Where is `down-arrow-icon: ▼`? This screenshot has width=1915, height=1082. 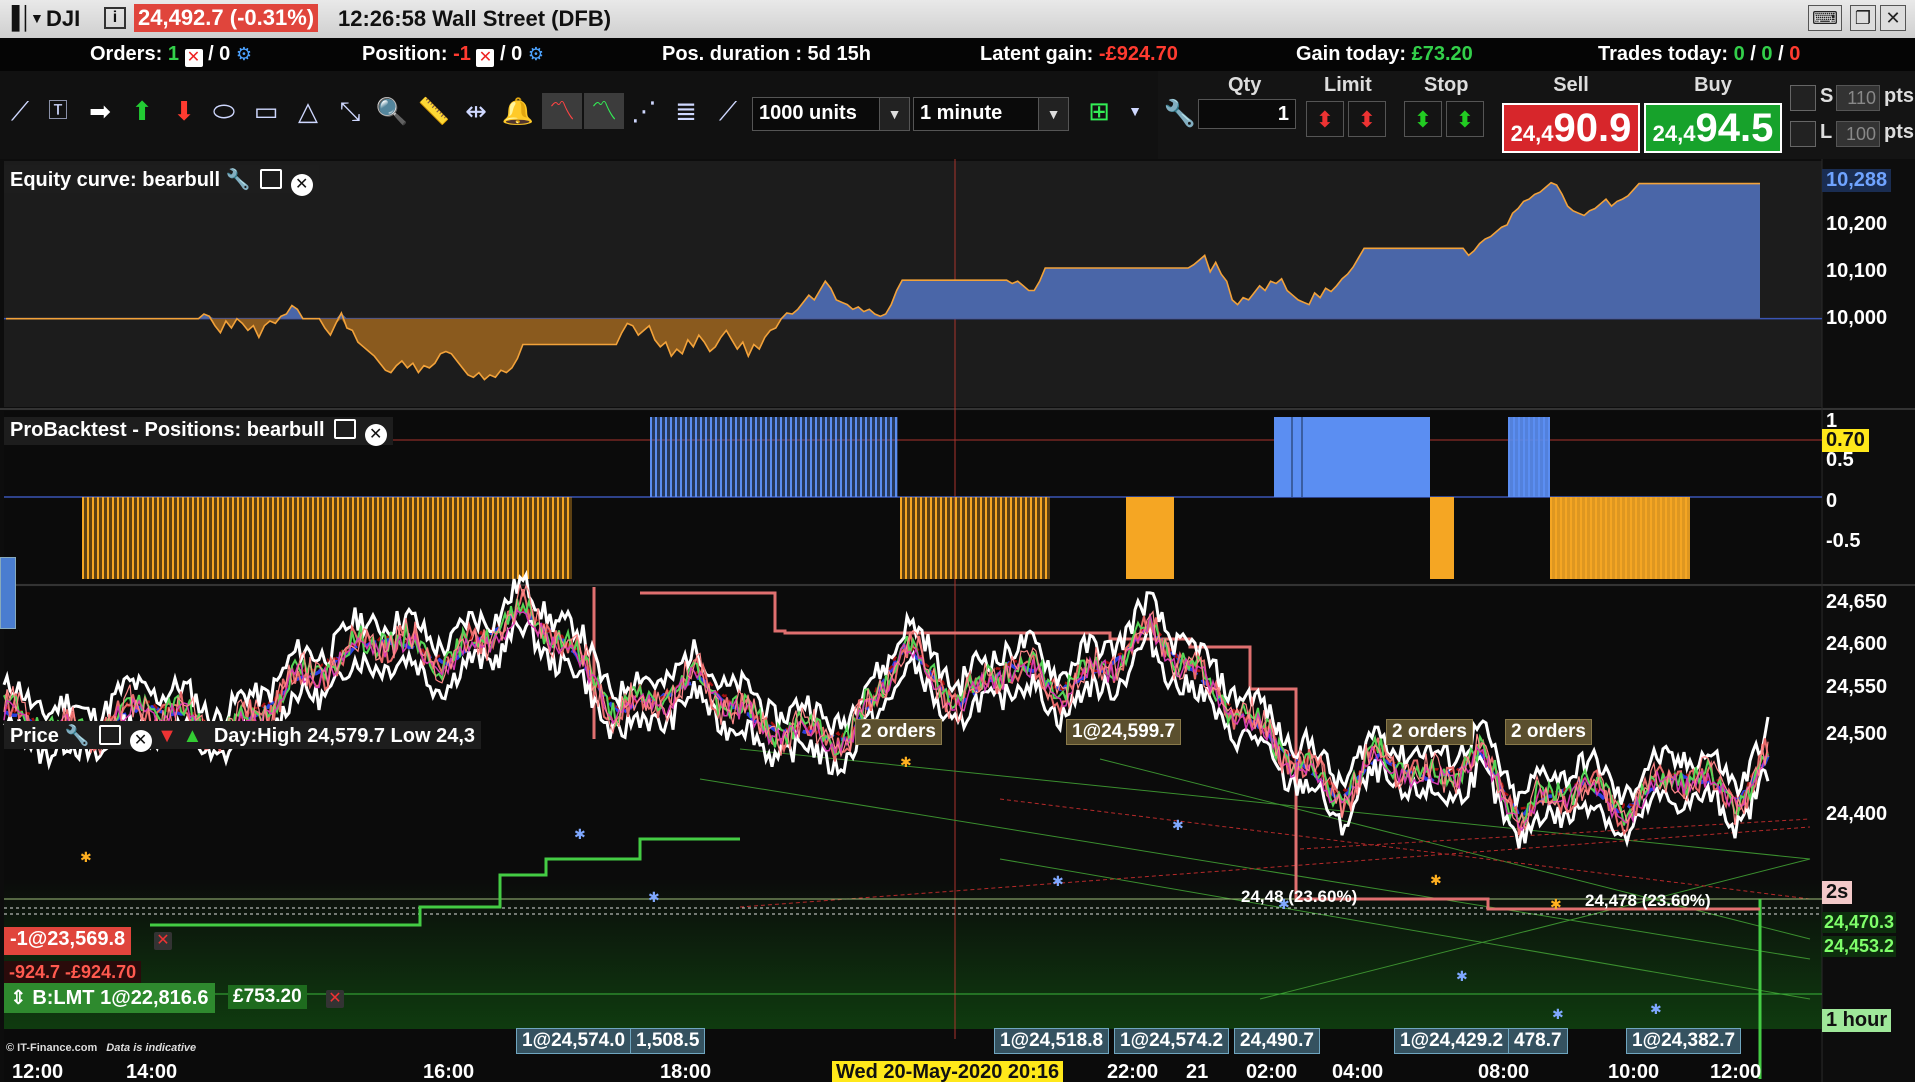
down-arrow-icon: ▼ is located at coordinates (167, 736).